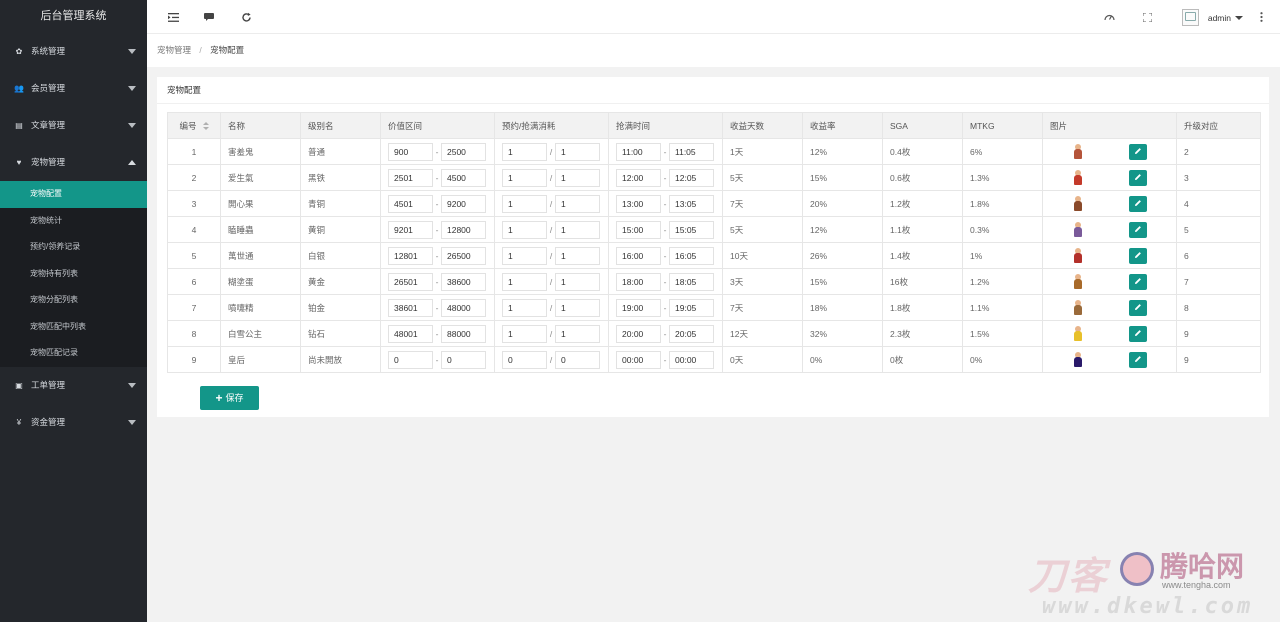 This screenshot has width=1280, height=622. Describe the element at coordinates (73, 385) in the screenshot. I see `sidebar-item-ticket: ▣ 工单管理` at that location.